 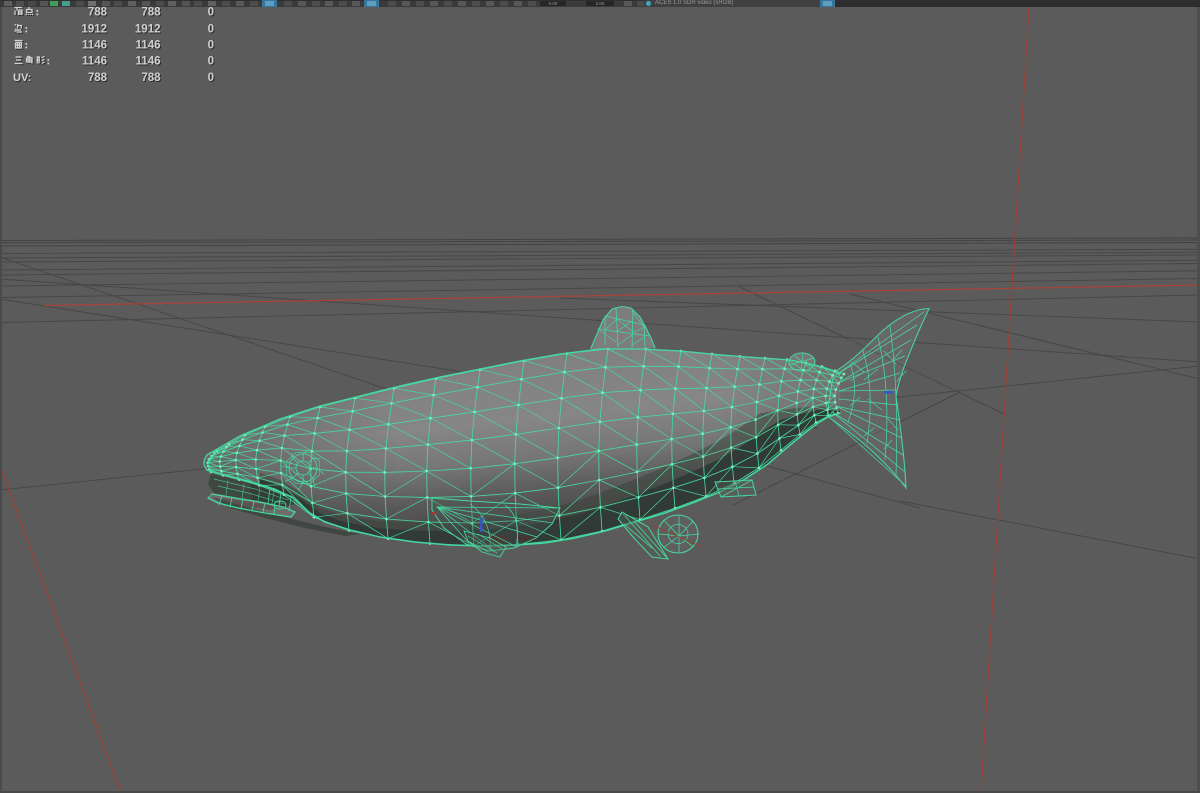 What do you see at coordinates (22, 78) in the screenshot?
I see `svg-text: UV:` at bounding box center [22, 78].